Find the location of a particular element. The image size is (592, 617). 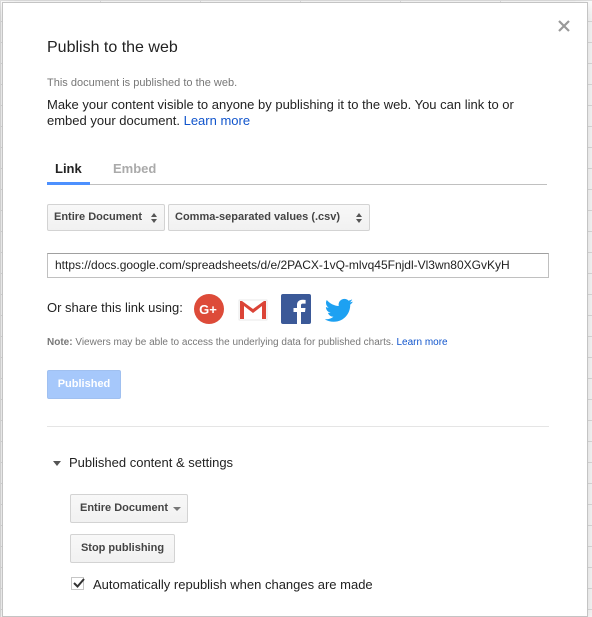

format-select: Comma-separated values (.csv) is located at coordinates (269, 217).